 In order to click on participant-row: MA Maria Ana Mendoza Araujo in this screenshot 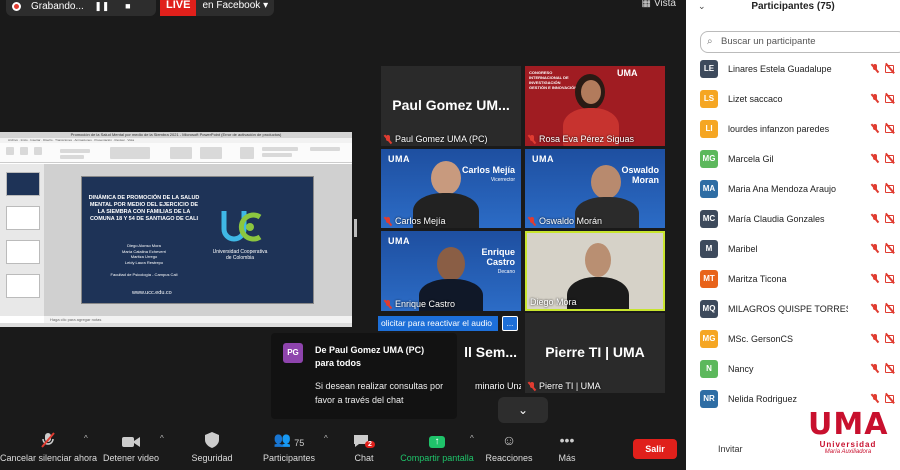, I will do `click(793, 190)`.